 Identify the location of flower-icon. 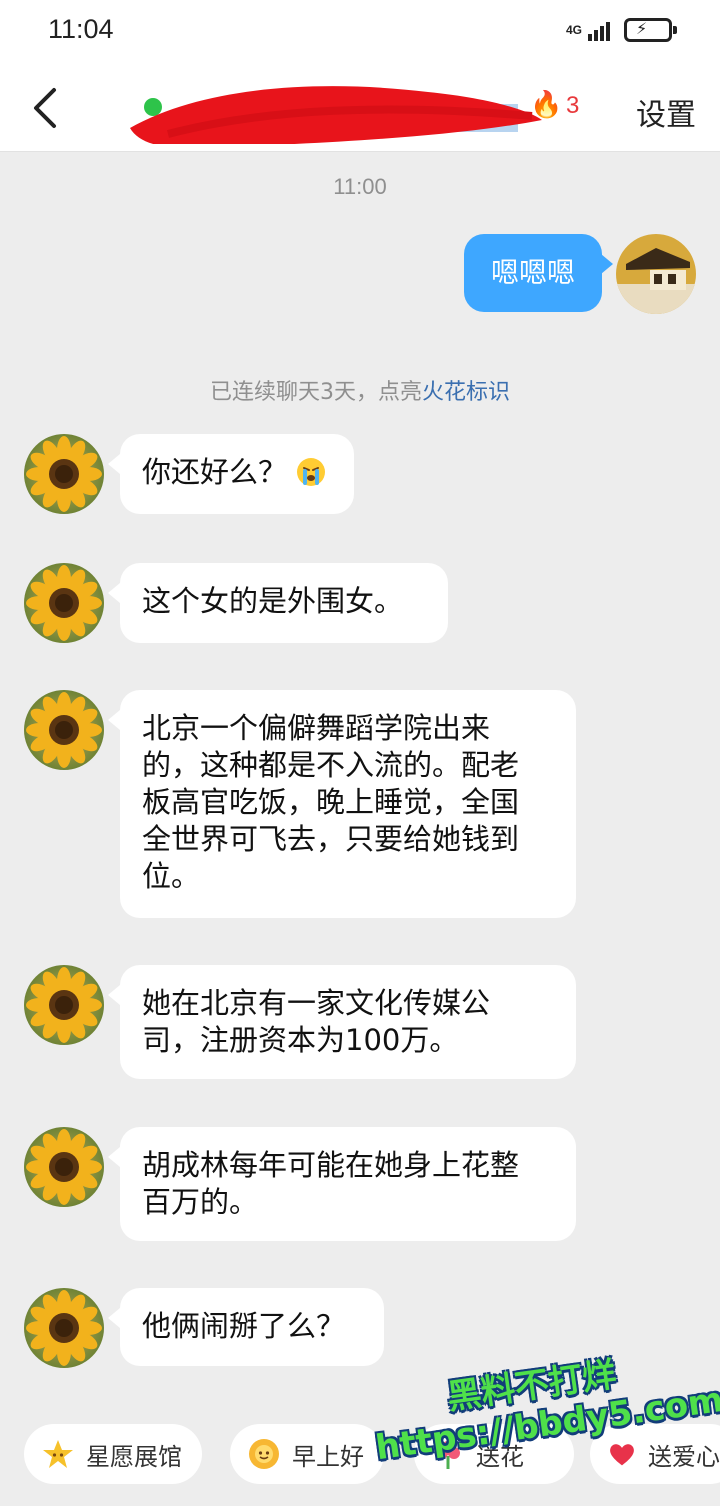
(448, 1455).